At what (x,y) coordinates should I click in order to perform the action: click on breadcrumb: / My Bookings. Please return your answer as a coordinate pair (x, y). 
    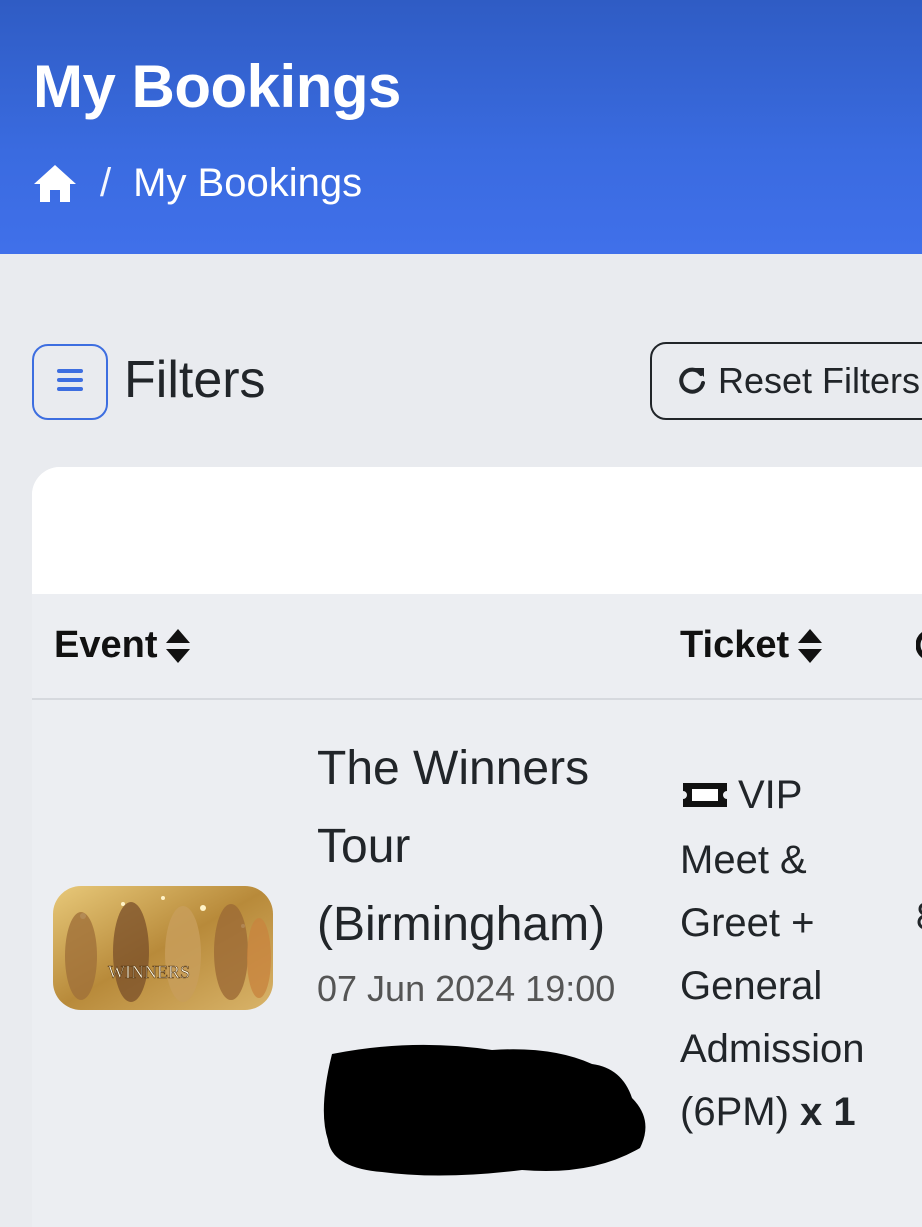
    Looking at the image, I should click on (197, 183).